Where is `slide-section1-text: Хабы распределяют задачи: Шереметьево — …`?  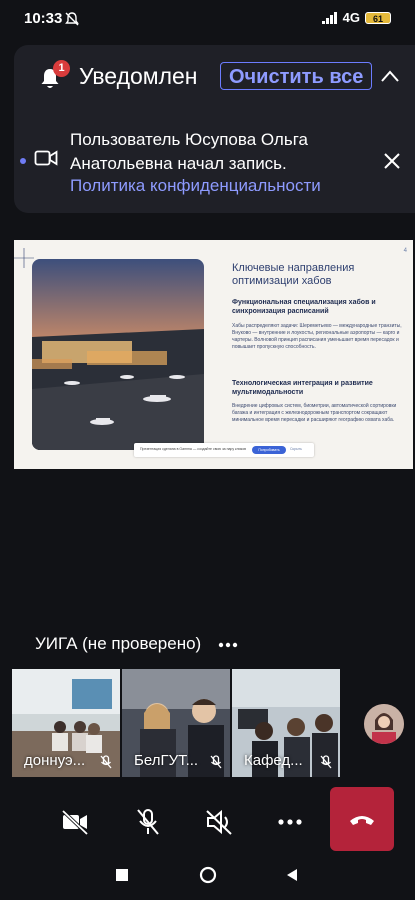
slide-section1-text: Хабы распределяют задачи: Шереметьево — … is located at coordinates (317, 336).